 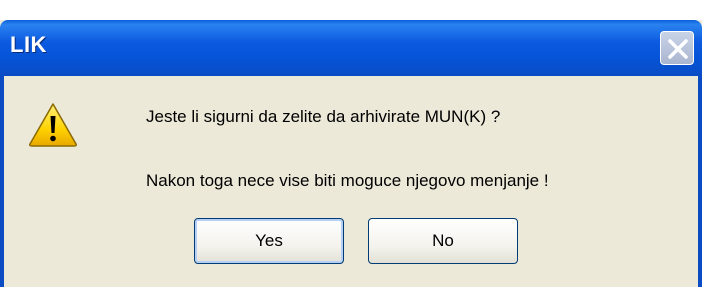 I want to click on close-icon, so click(x=678, y=49).